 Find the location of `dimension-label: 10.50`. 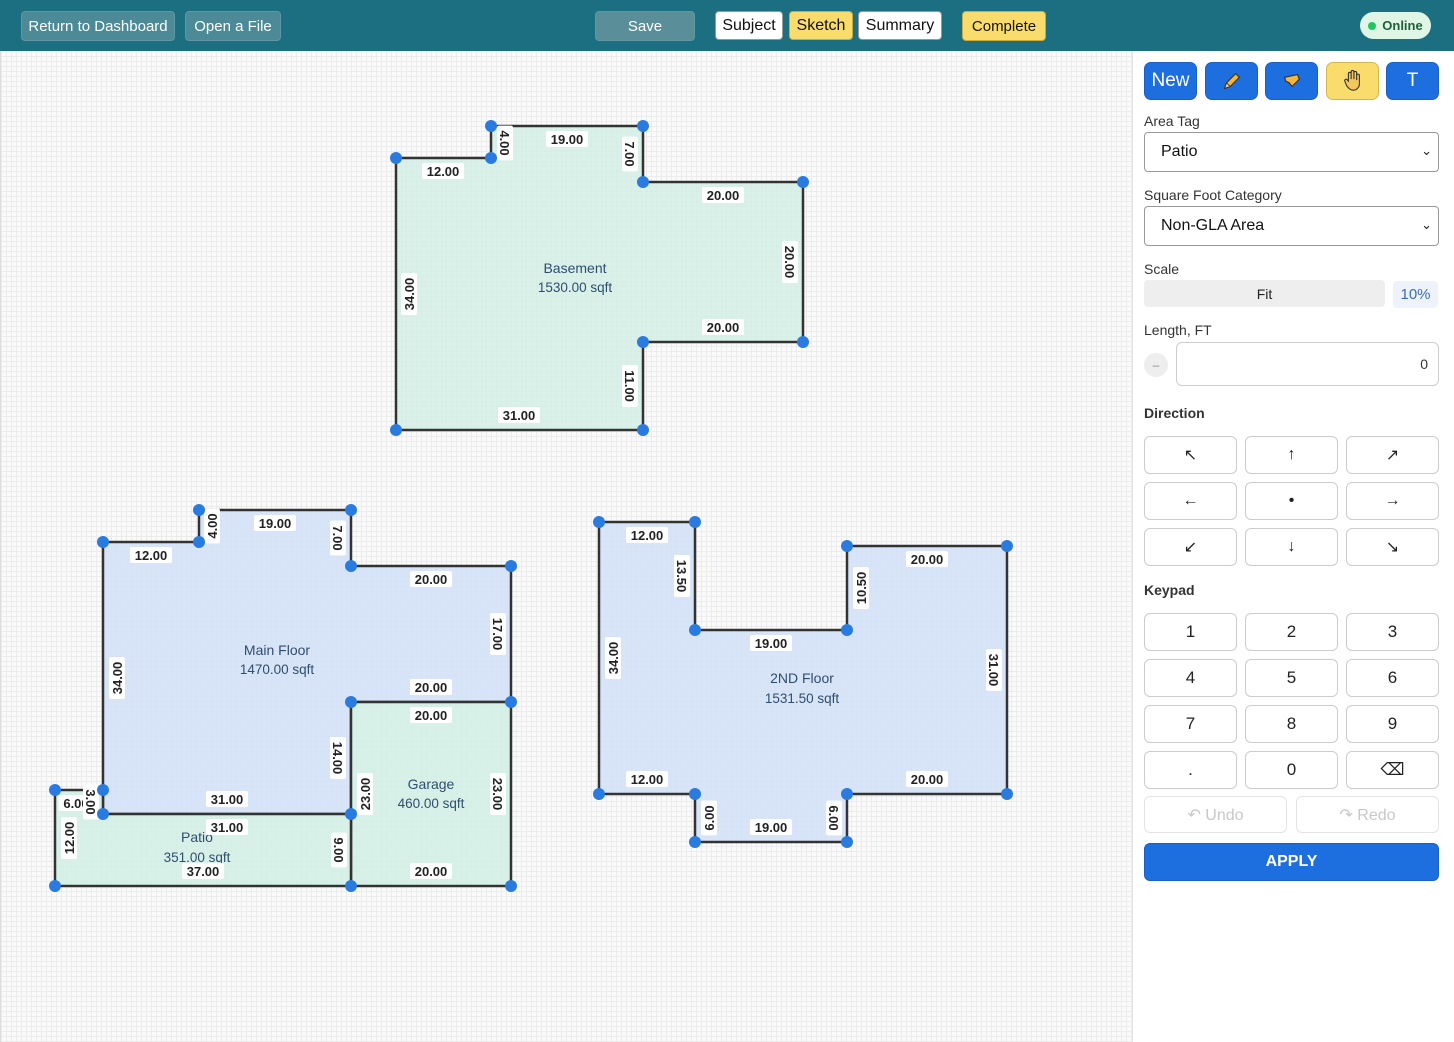

dimension-label: 10.50 is located at coordinates (861, 588).